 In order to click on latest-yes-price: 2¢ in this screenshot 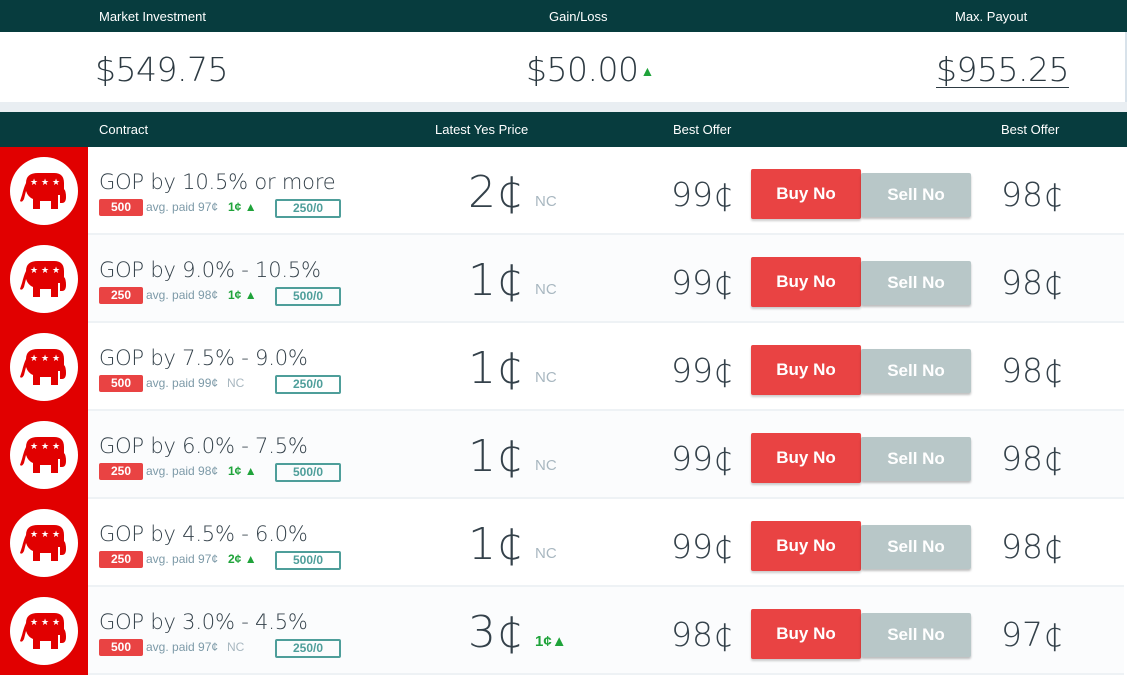, I will do `click(496, 192)`.